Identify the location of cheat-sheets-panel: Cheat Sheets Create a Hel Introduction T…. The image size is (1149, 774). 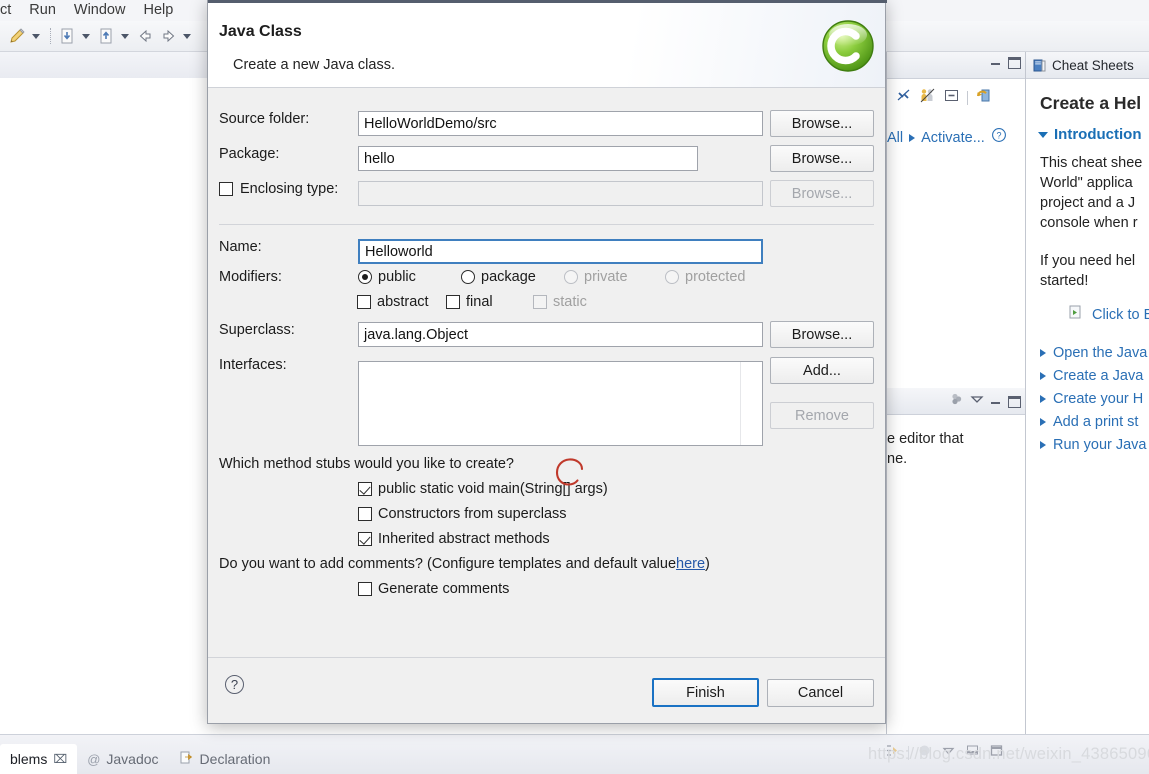
(1087, 393).